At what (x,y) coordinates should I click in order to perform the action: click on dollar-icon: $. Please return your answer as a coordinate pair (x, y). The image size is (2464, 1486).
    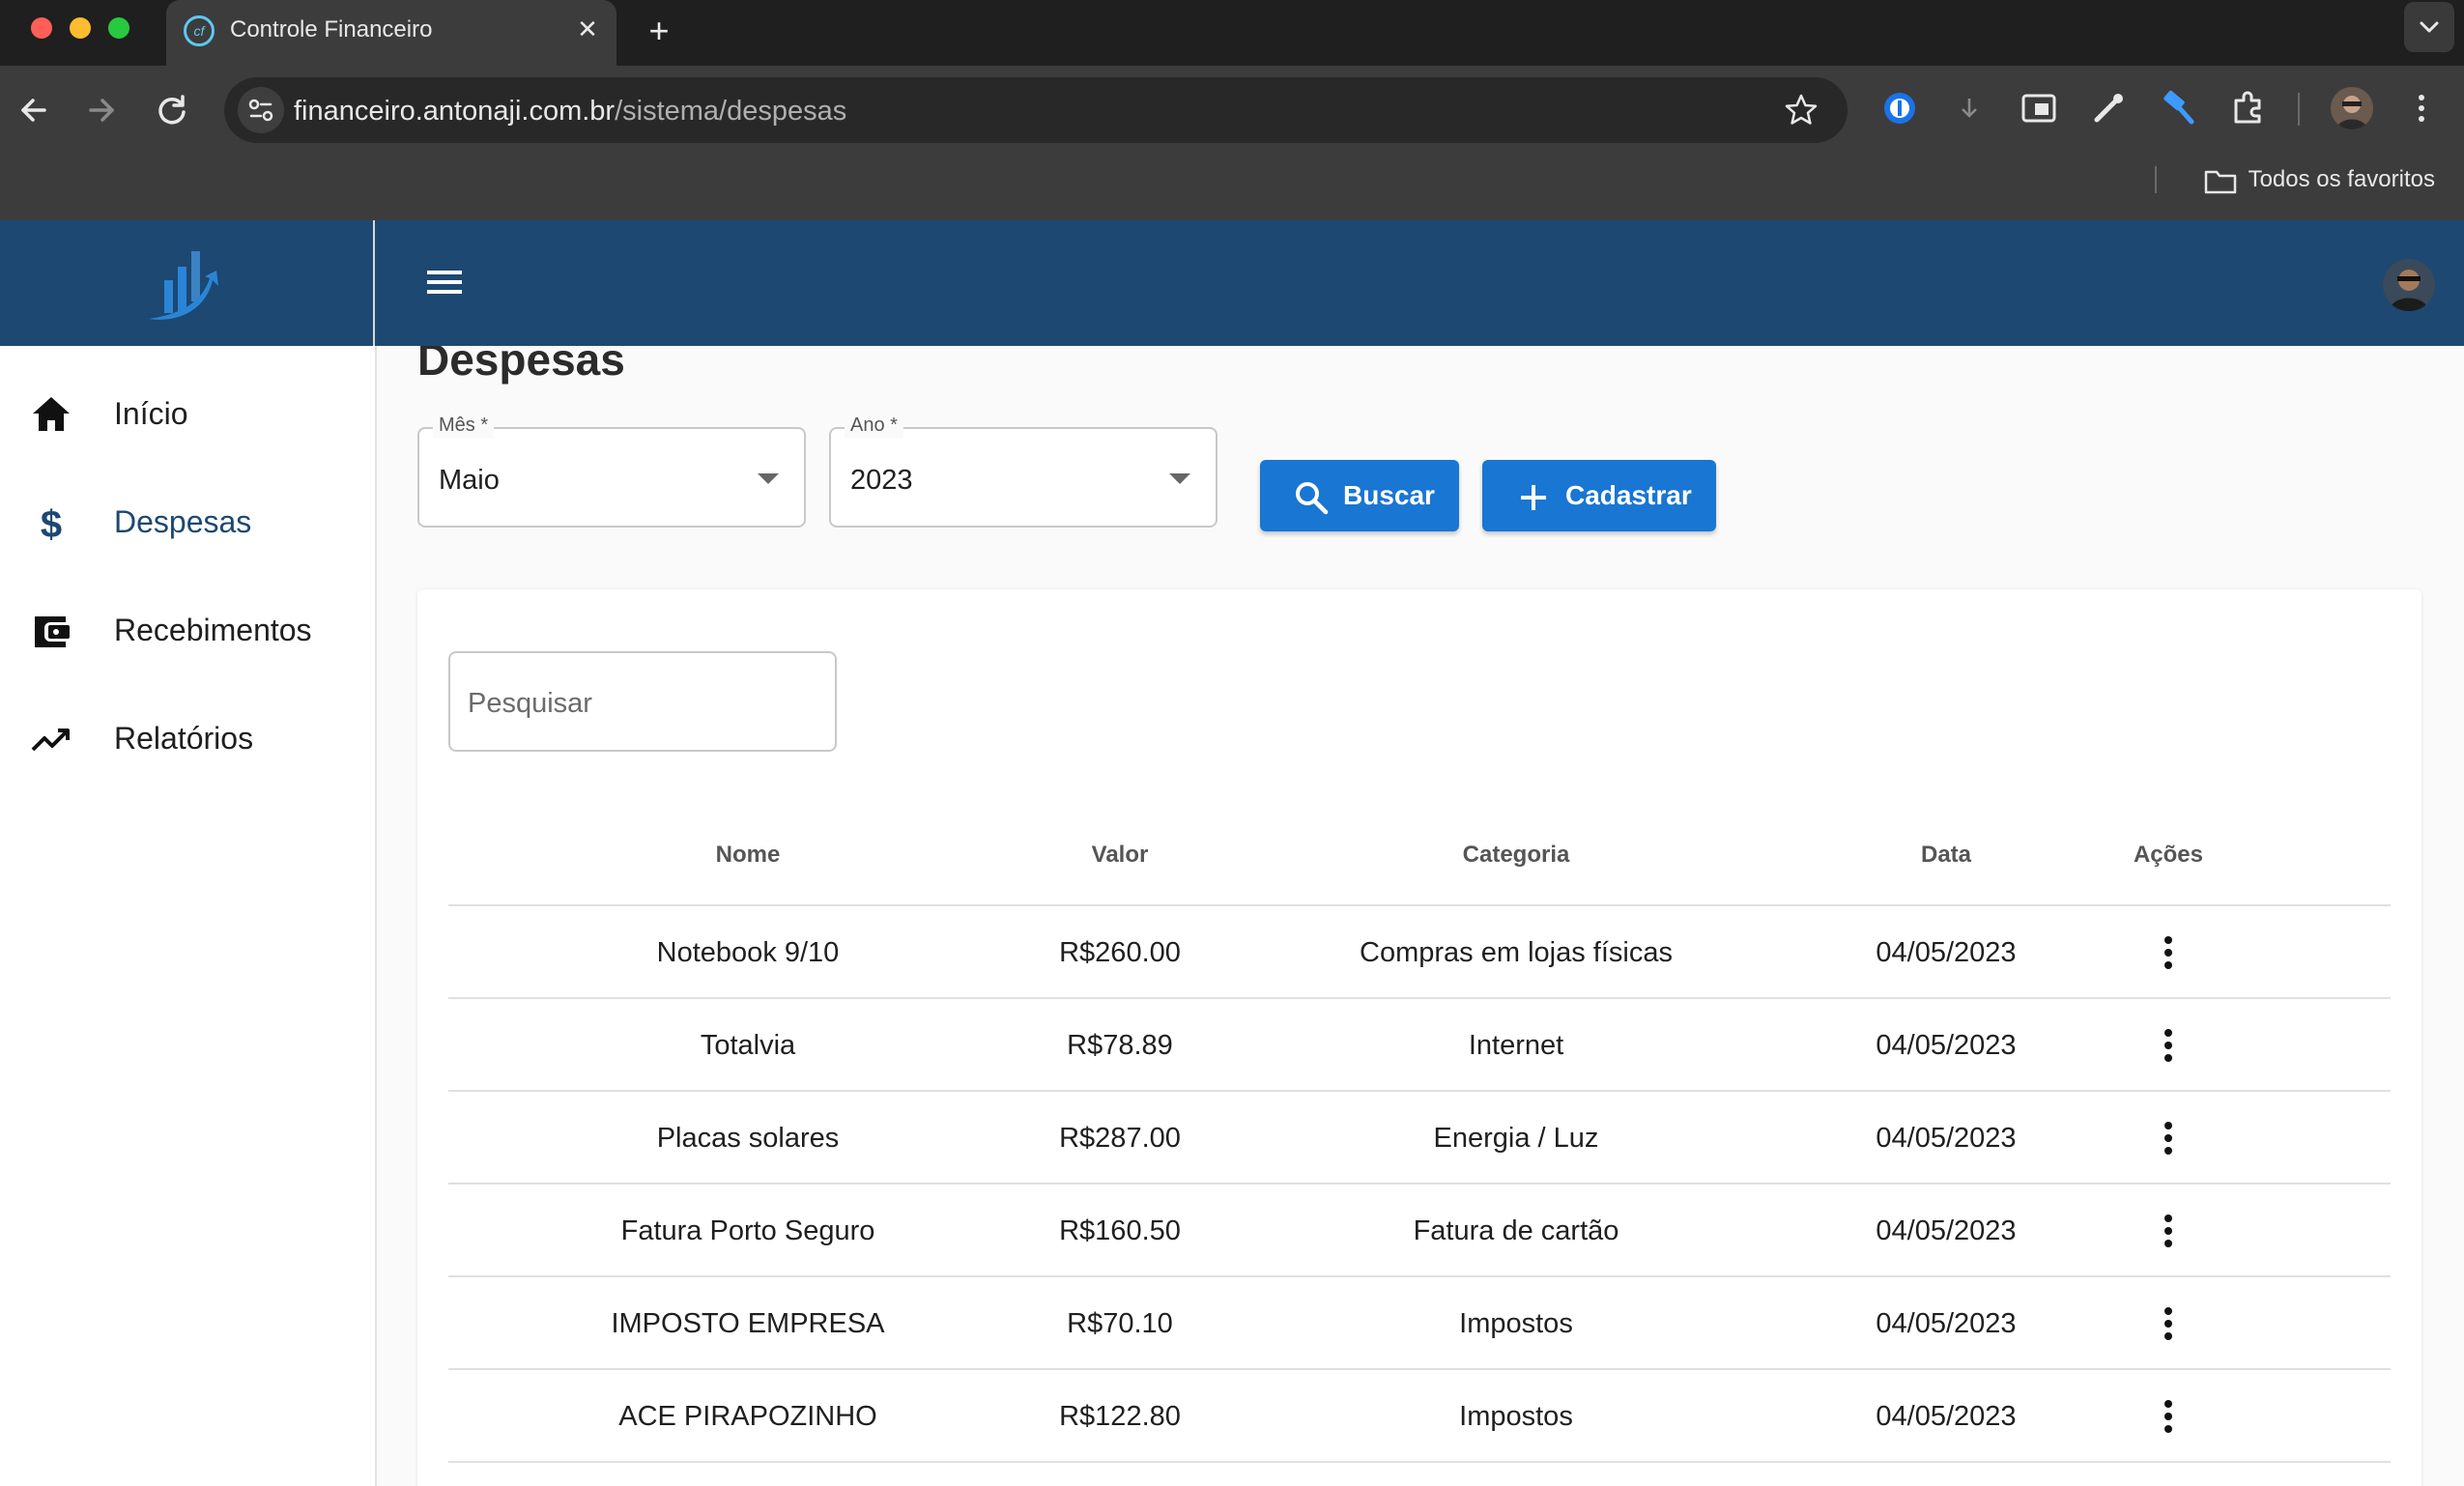
    Looking at the image, I should click on (51, 524).